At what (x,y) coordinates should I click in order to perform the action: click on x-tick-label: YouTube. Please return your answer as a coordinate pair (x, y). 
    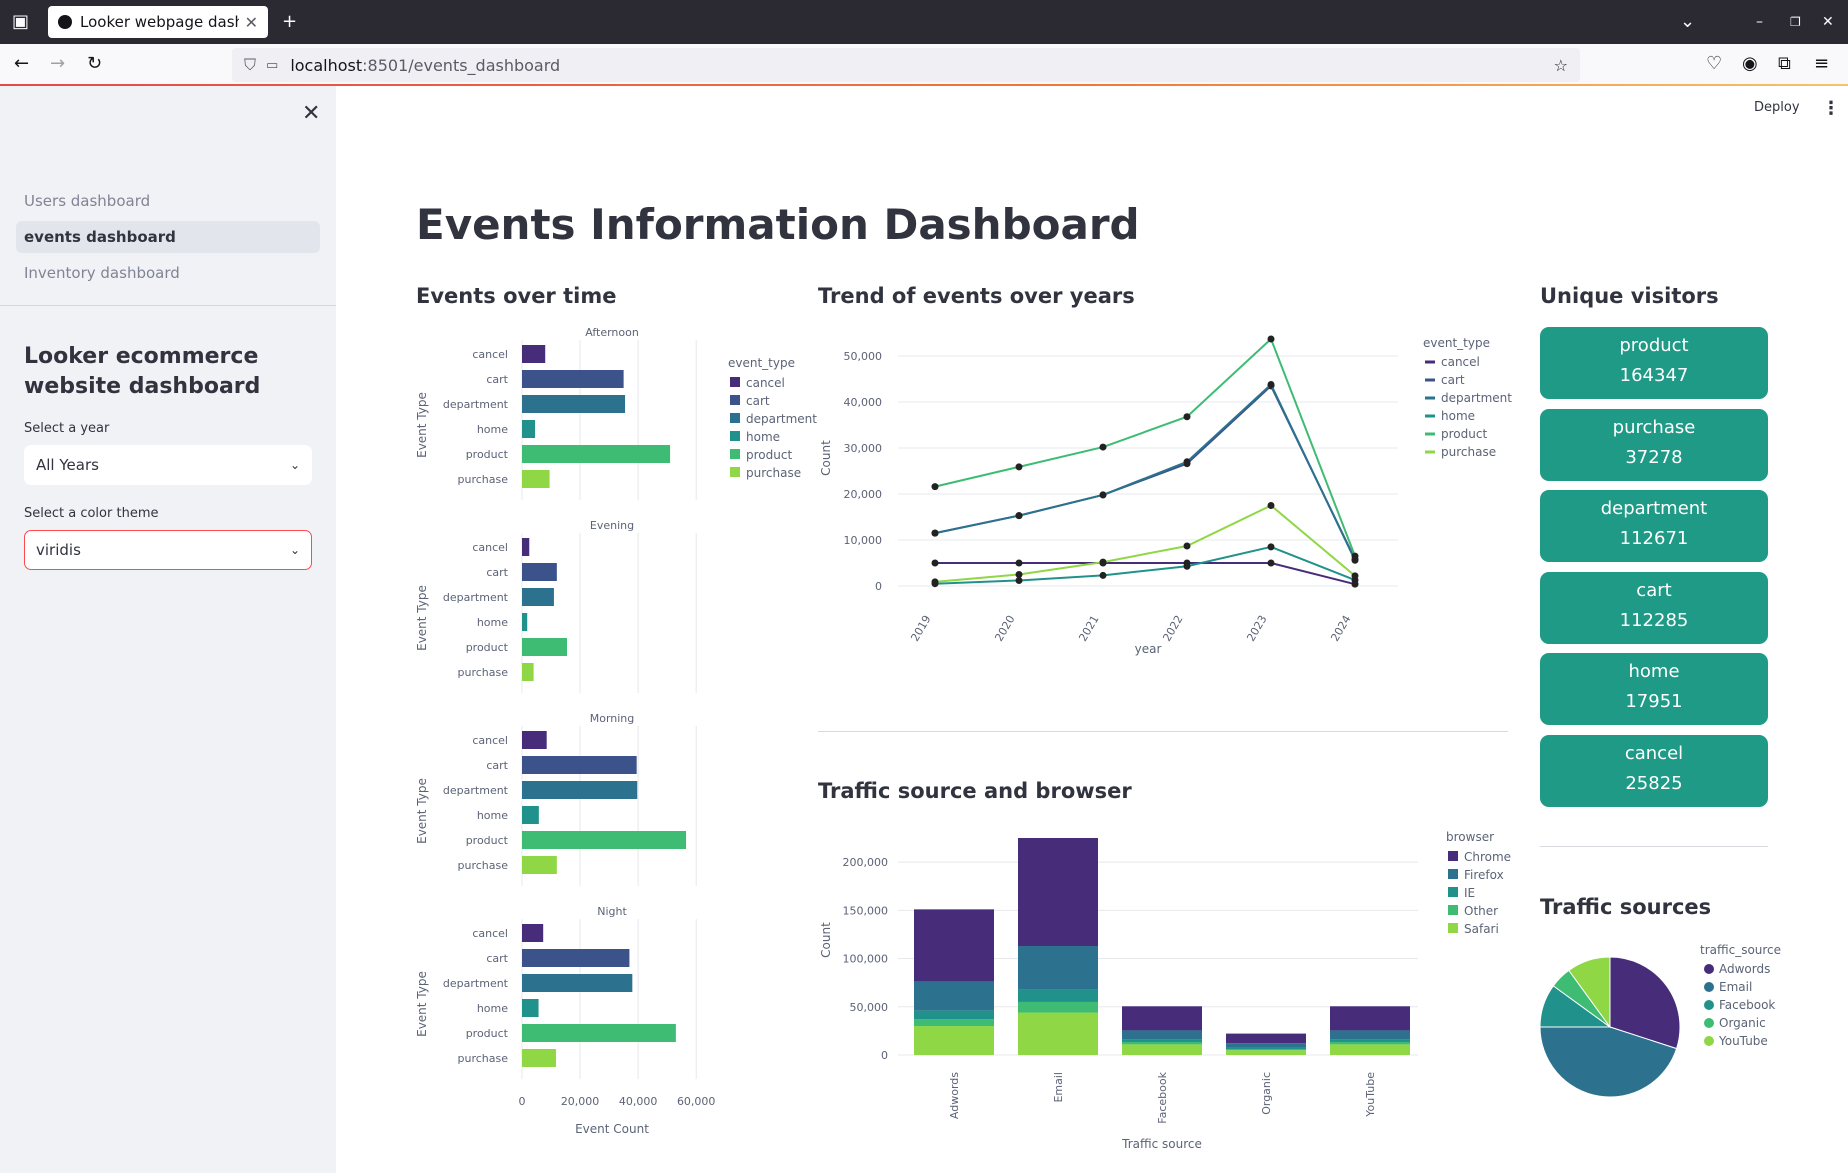
    Looking at the image, I should click on (1370, 1095).